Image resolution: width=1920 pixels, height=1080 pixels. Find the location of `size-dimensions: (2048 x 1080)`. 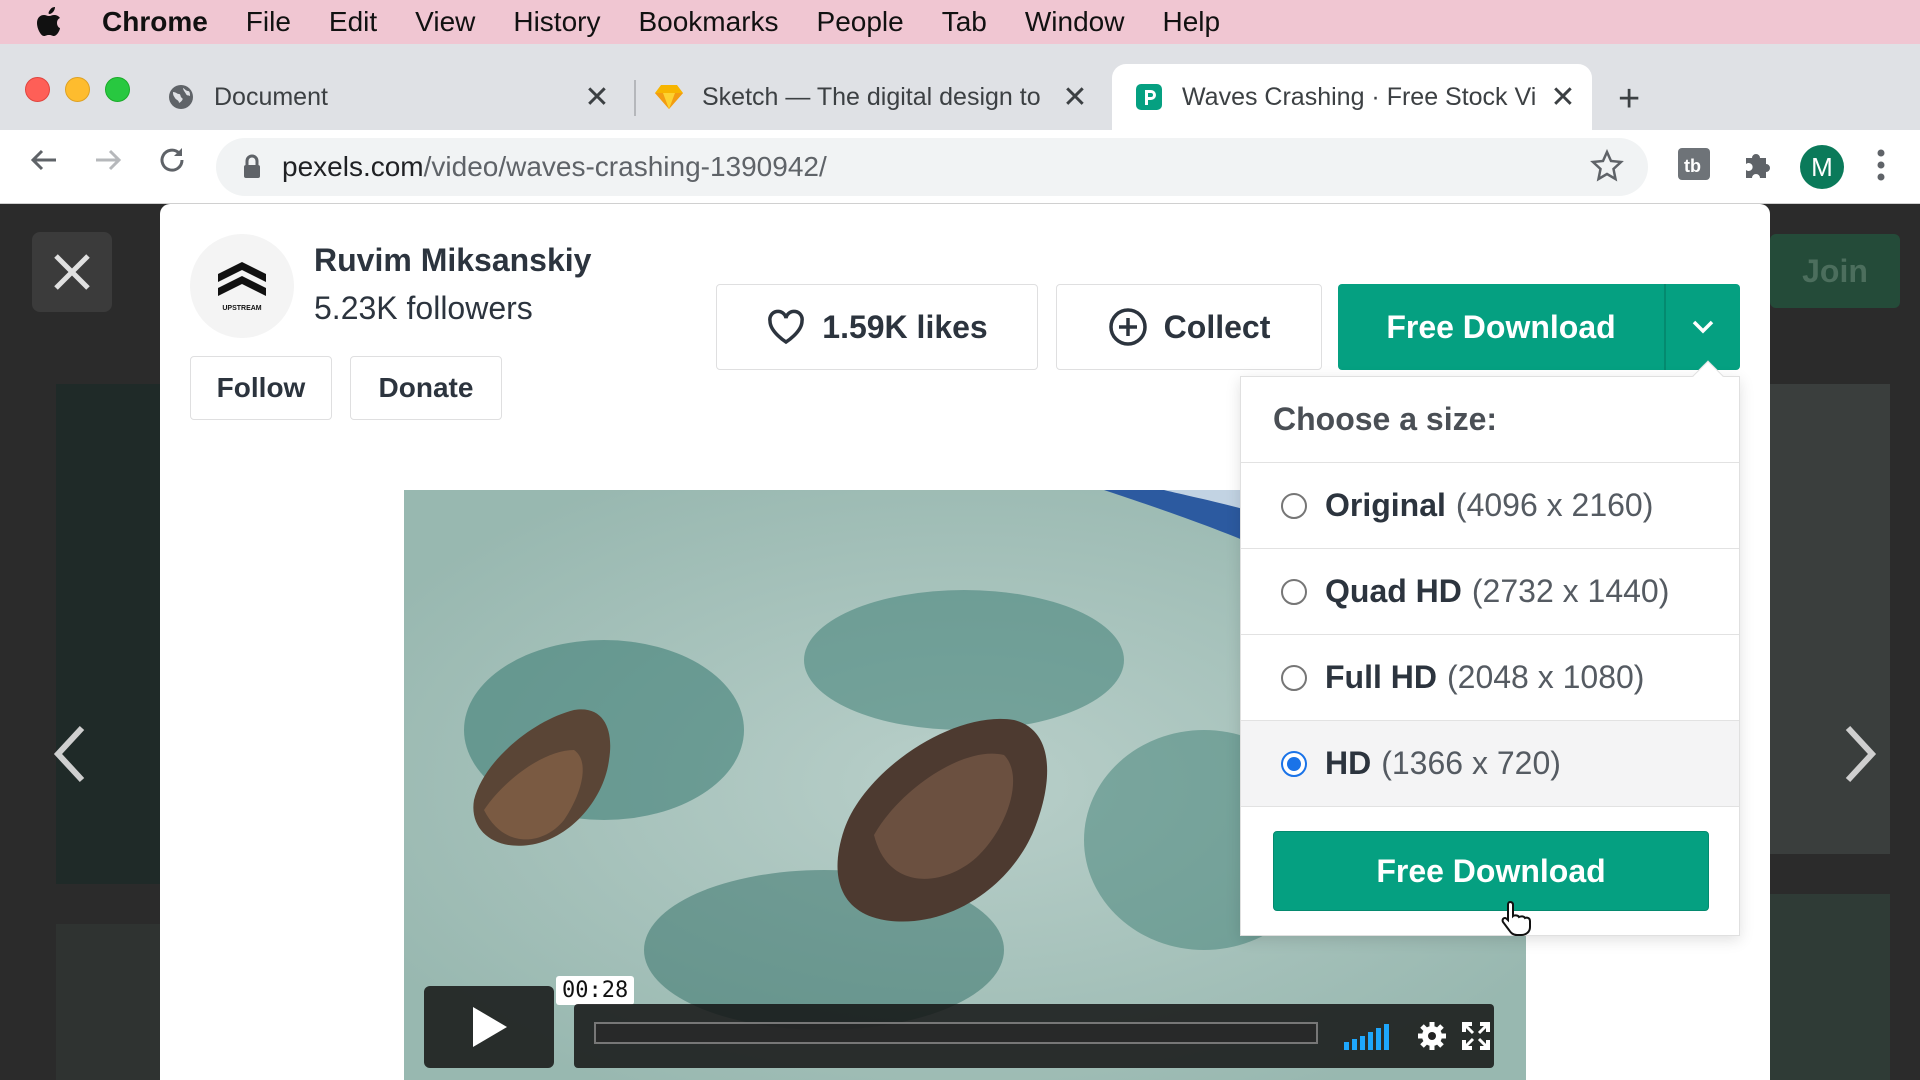

size-dimensions: (2048 x 1080) is located at coordinates (1545, 677).